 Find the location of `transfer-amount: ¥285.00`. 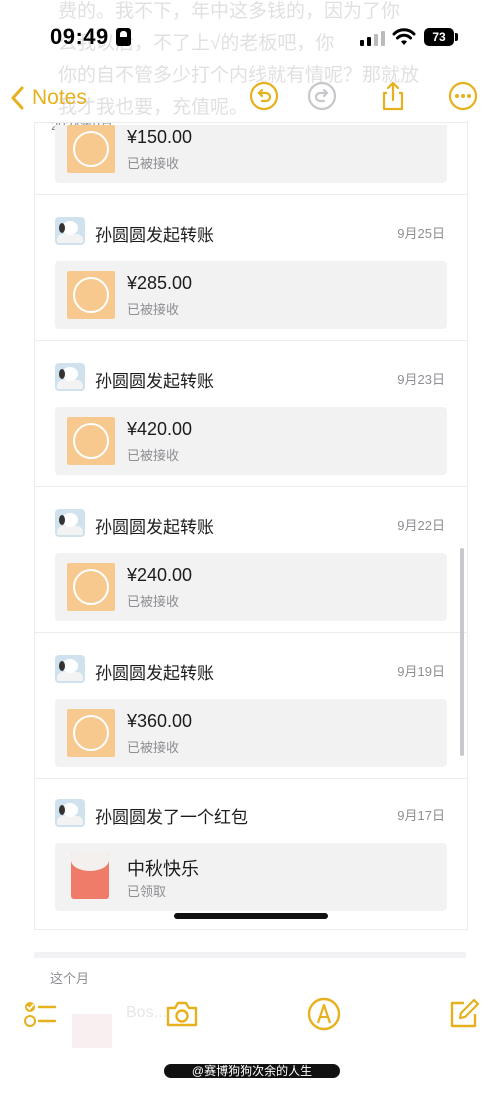

transfer-amount: ¥285.00 is located at coordinates (160, 283).